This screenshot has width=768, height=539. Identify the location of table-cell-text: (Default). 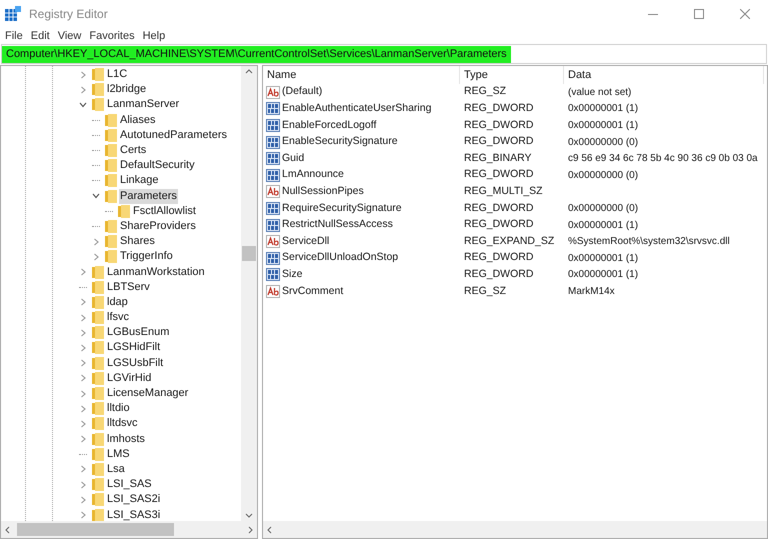
(302, 92).